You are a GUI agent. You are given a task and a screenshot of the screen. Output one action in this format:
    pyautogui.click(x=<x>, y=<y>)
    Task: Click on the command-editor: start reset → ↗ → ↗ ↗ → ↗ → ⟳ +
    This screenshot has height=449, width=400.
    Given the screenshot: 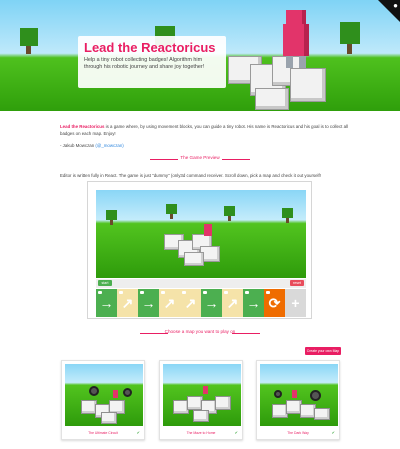 What is the action you would take?
    pyautogui.click(x=201, y=298)
    